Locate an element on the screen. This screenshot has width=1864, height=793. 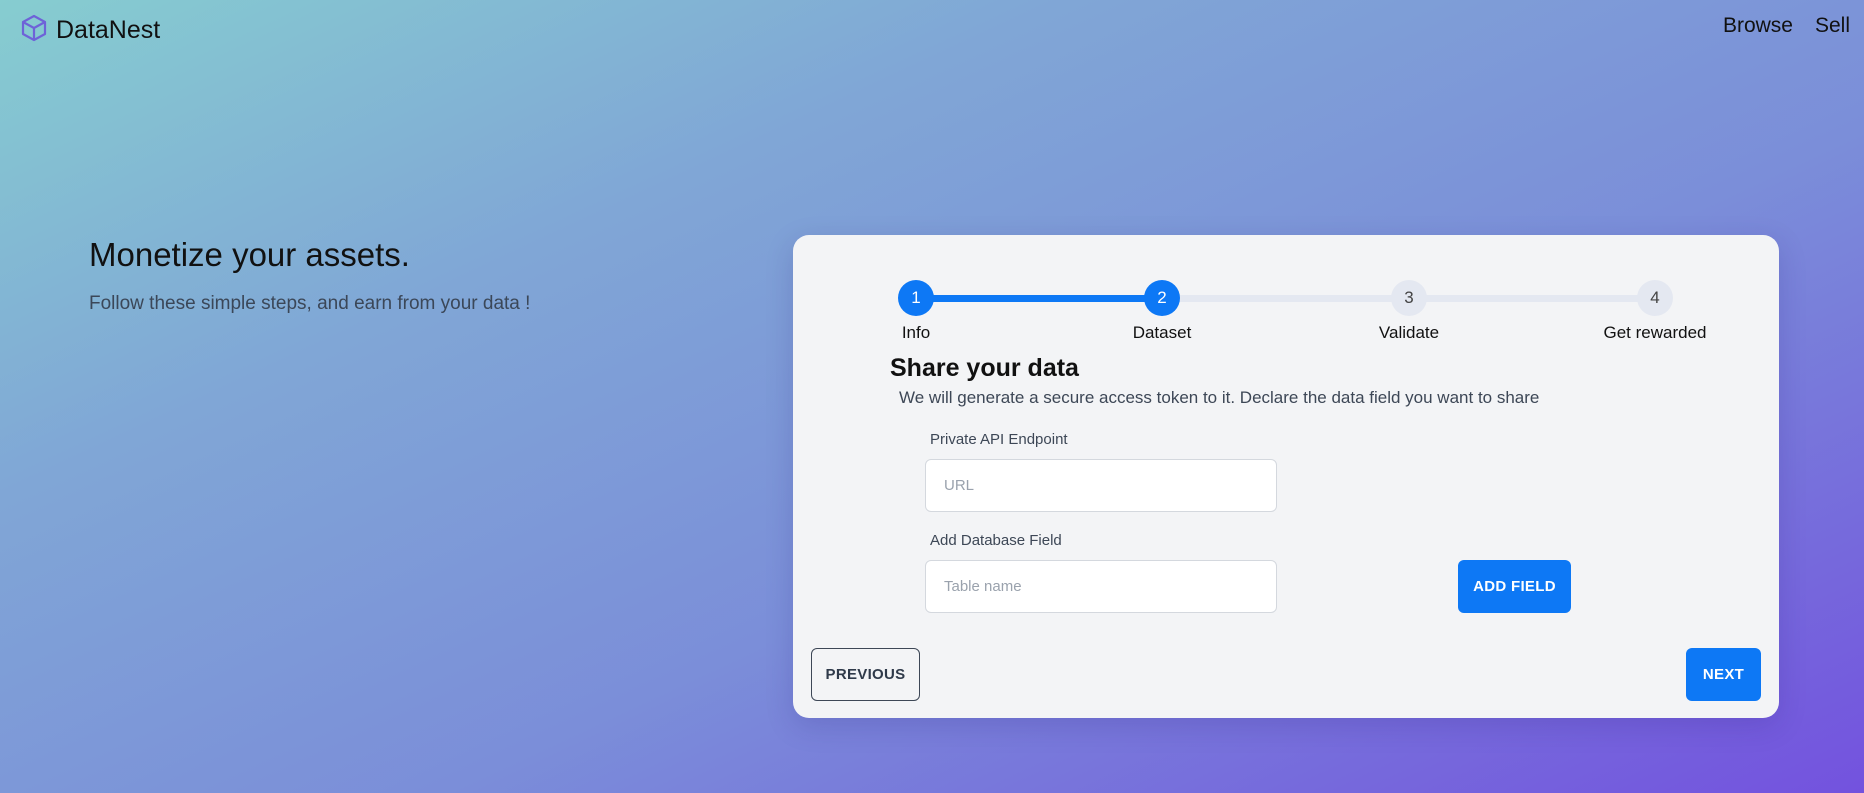
next-button: NEXT is located at coordinates (1723, 674).